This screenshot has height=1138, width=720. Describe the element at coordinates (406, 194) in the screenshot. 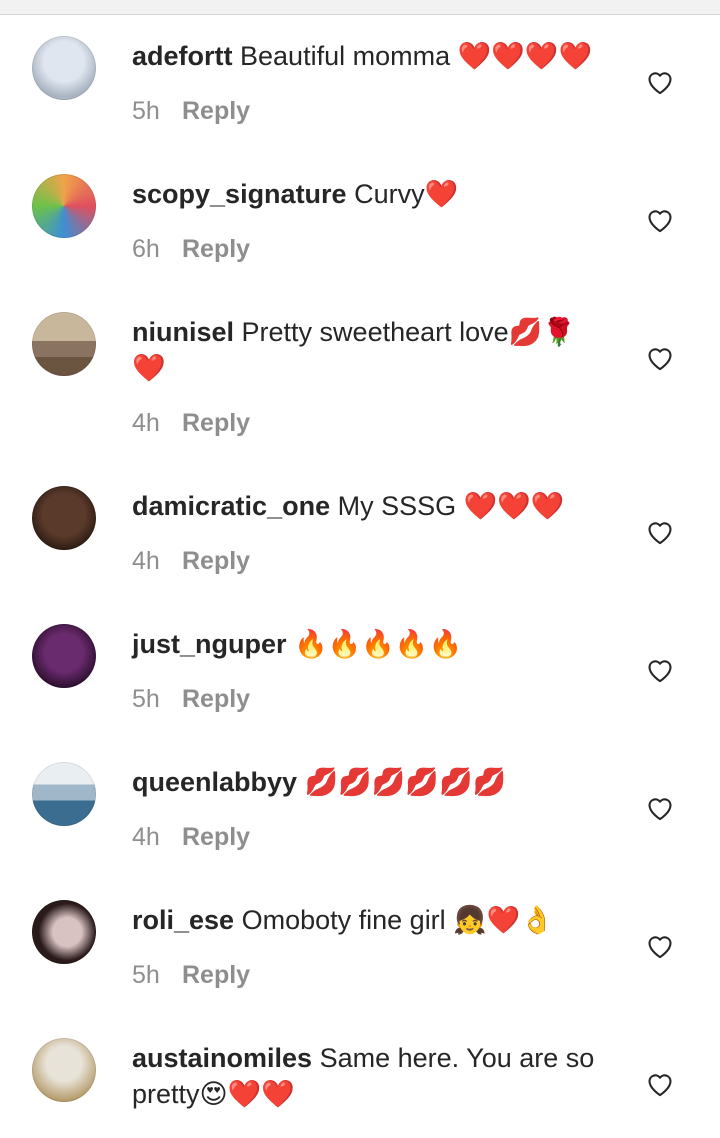

I see `comment-message: Curvy❤️` at that location.